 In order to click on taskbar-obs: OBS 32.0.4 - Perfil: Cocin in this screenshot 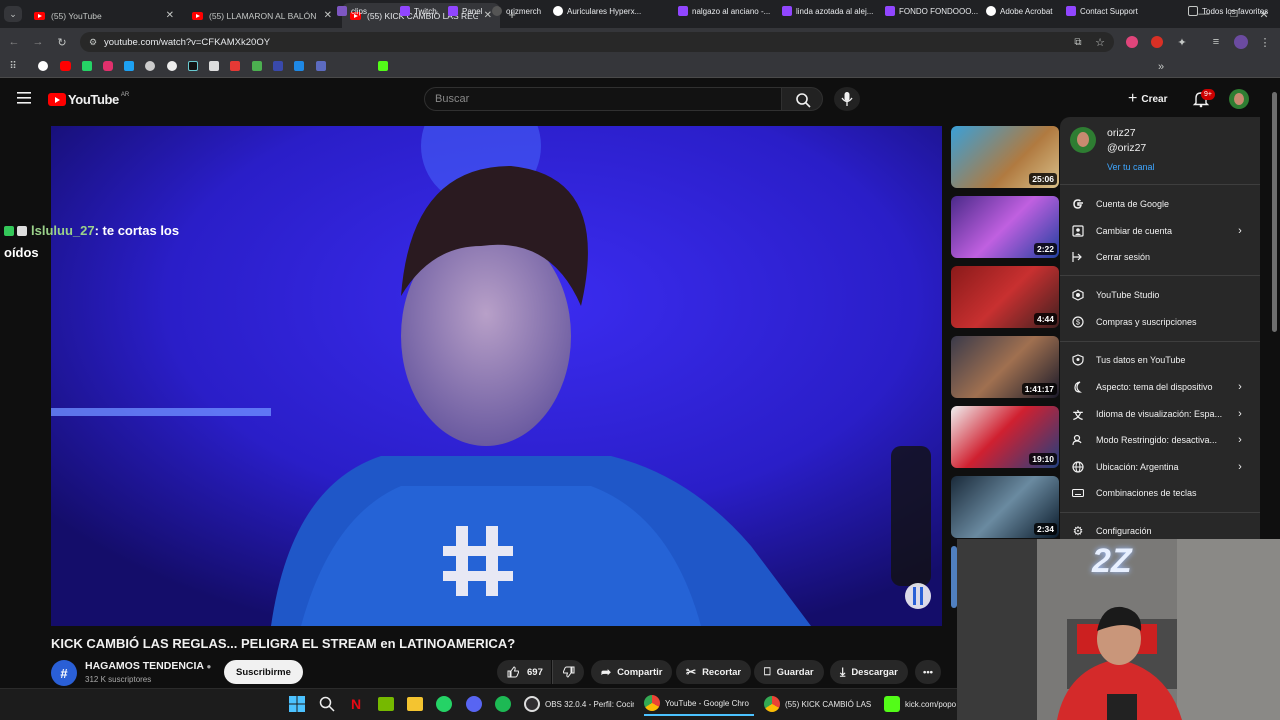, I will do `click(579, 704)`.